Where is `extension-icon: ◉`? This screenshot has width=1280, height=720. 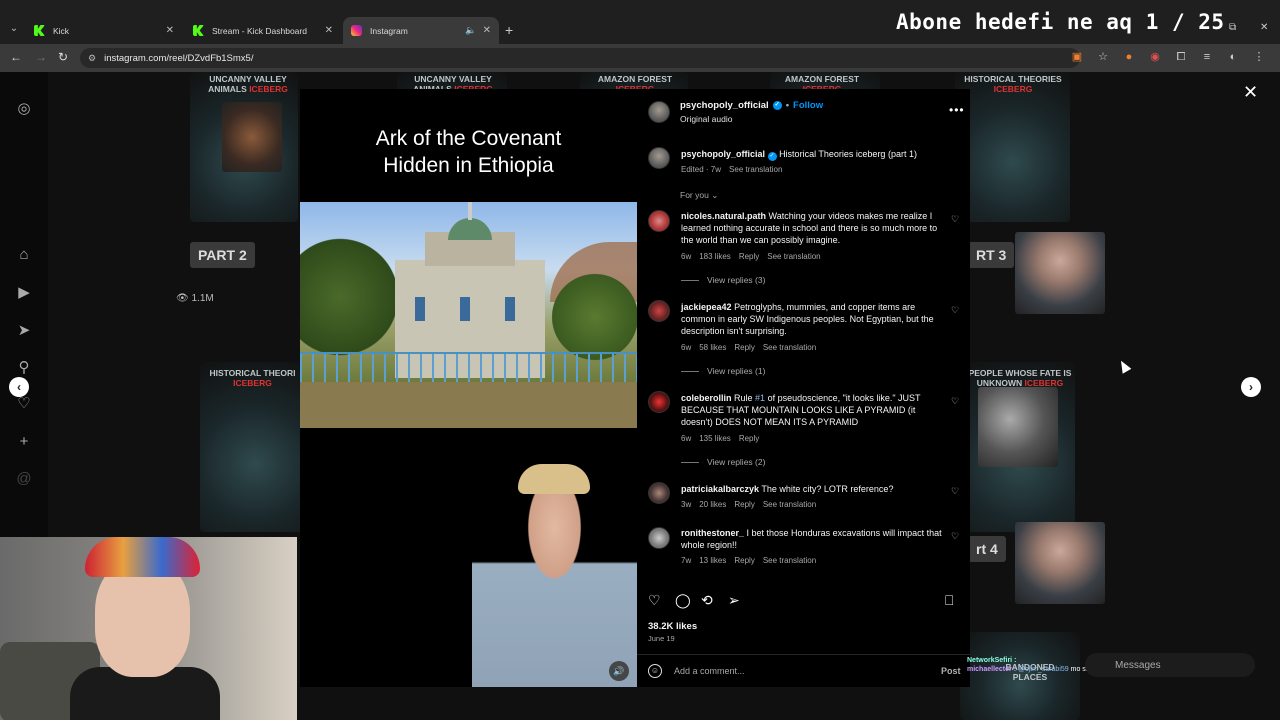
extension-icon: ◉ is located at coordinates (1155, 57).